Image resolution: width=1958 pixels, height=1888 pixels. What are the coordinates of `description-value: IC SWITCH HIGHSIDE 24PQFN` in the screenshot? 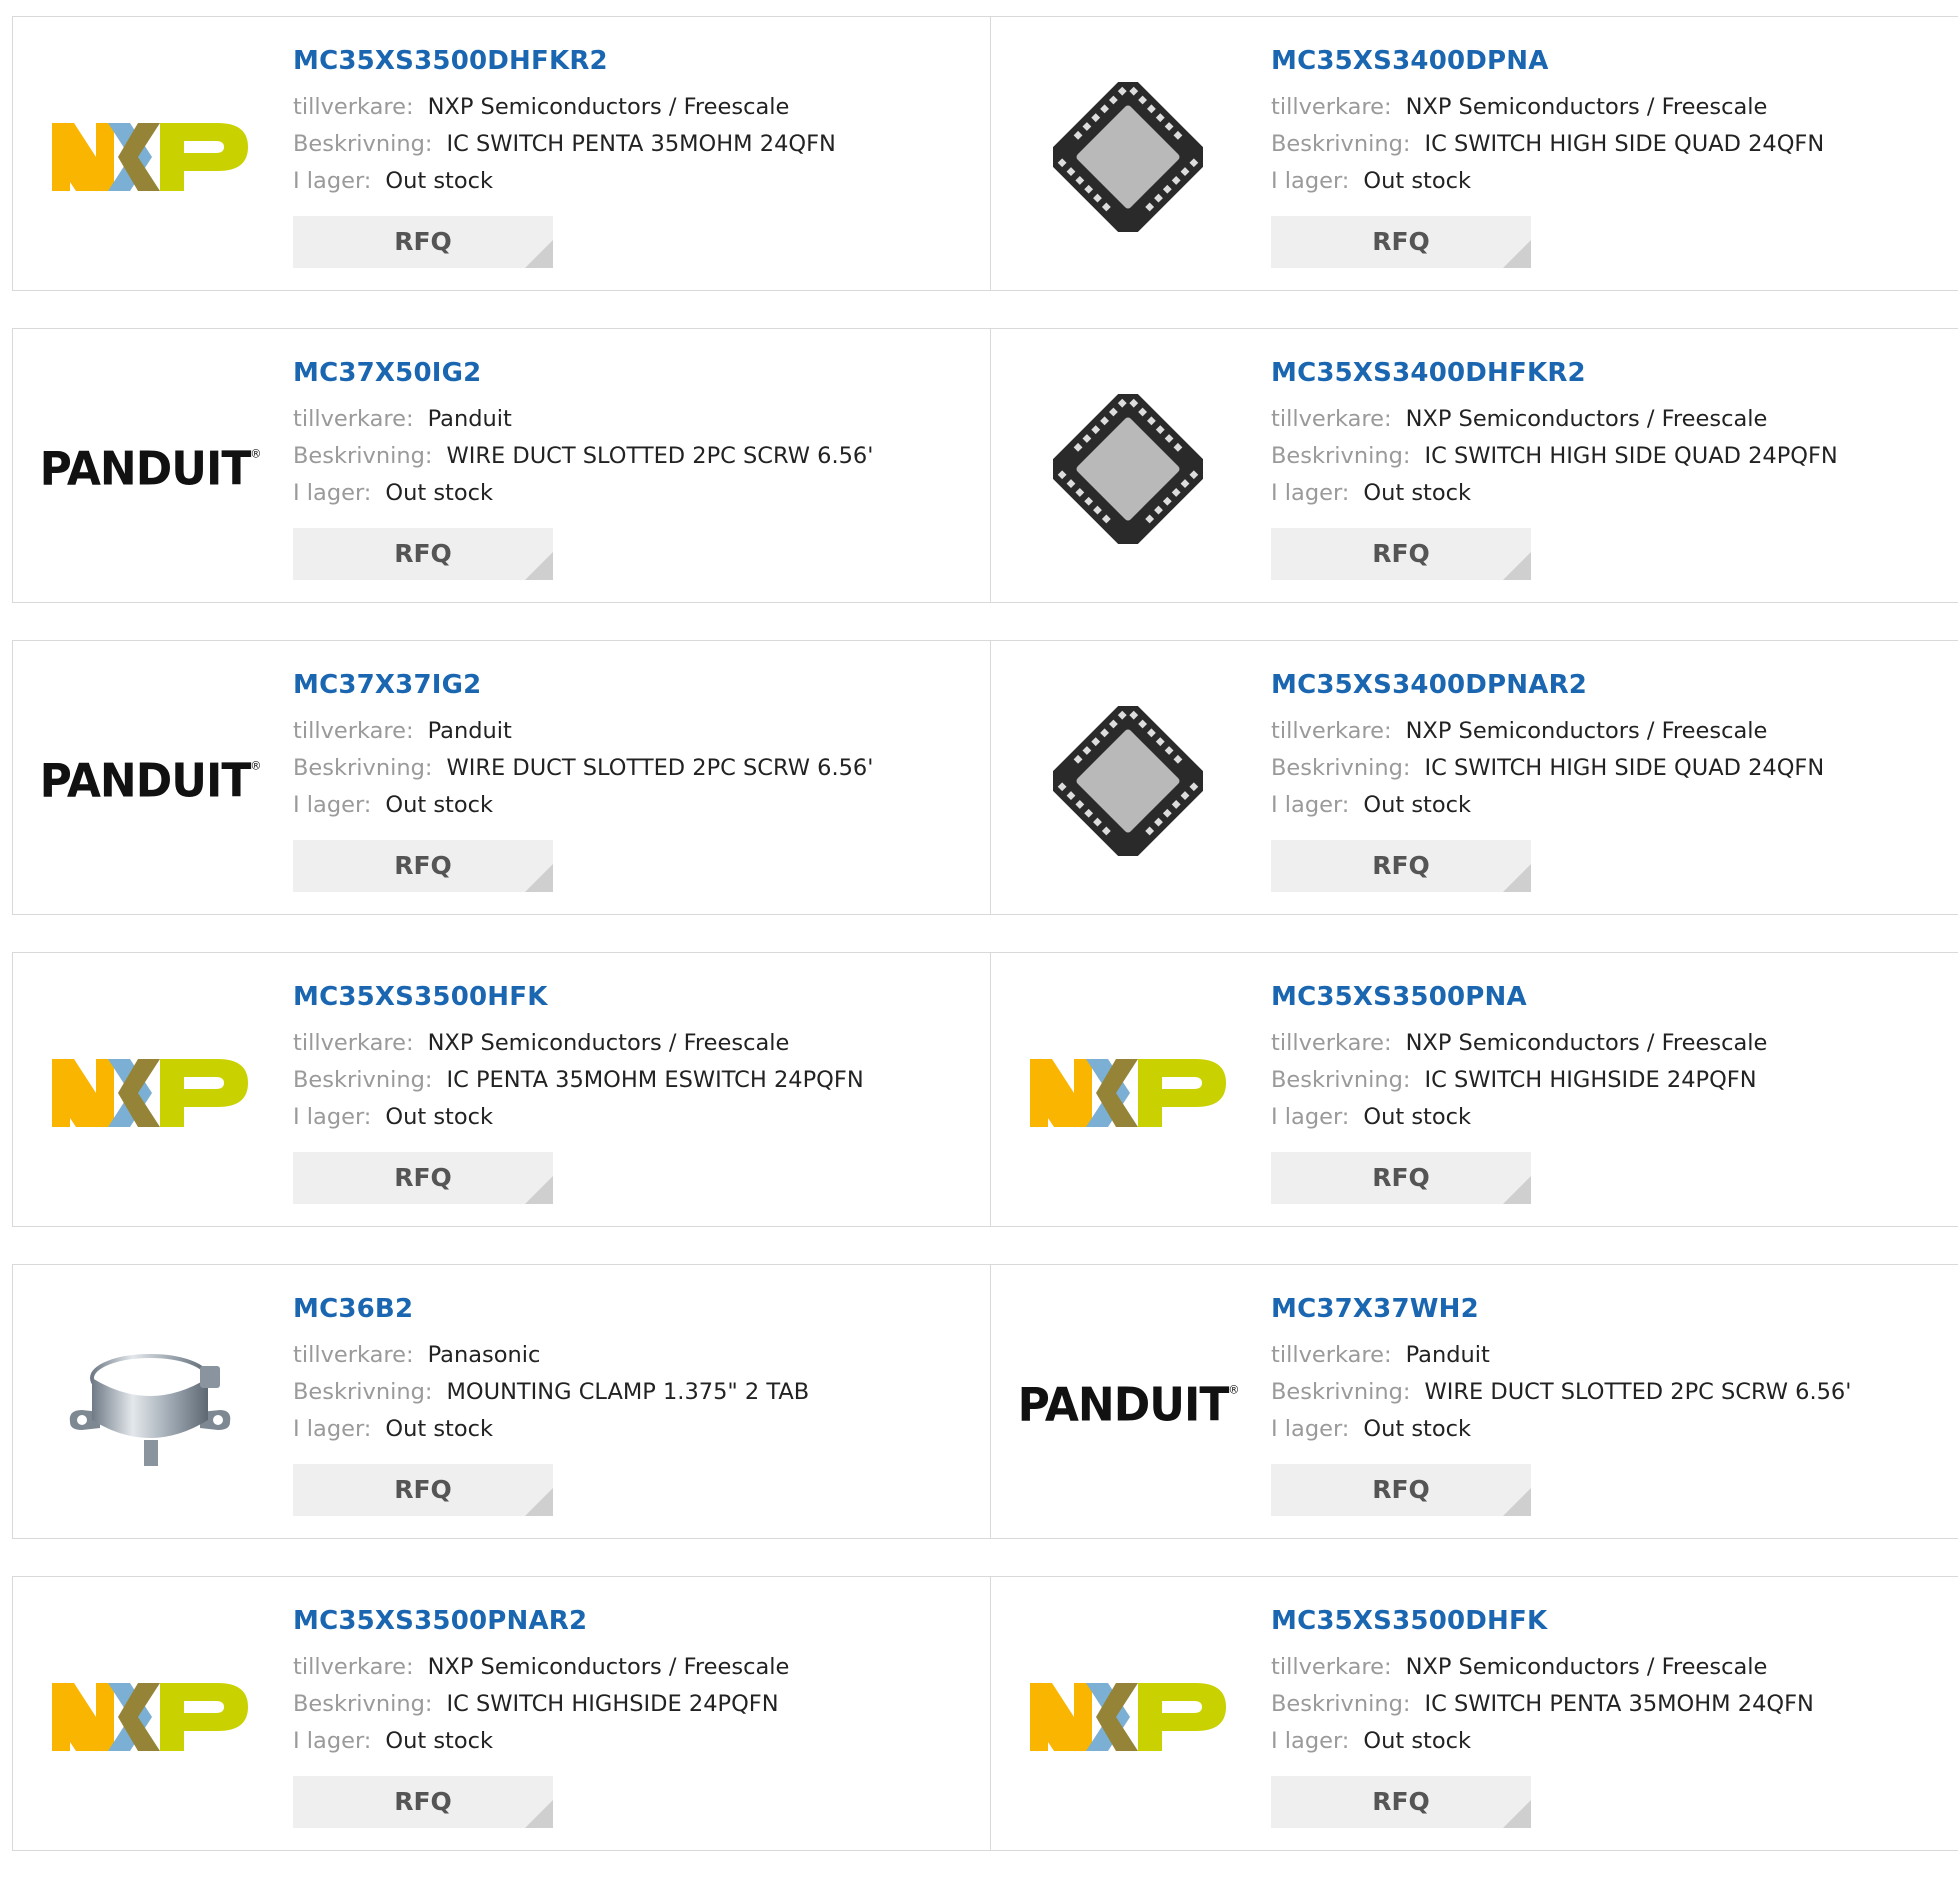 It's located at (1590, 1080).